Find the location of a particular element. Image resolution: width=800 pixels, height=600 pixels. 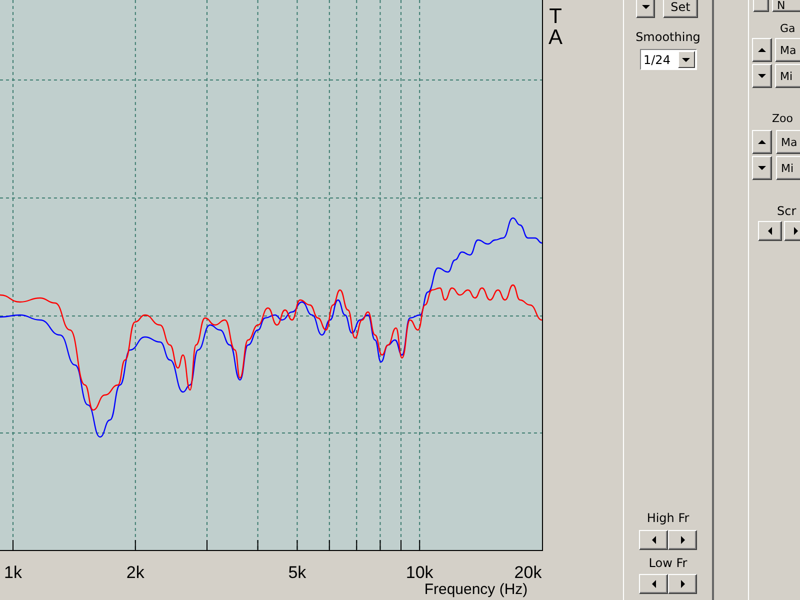

set-button: Set is located at coordinates (680, 9).